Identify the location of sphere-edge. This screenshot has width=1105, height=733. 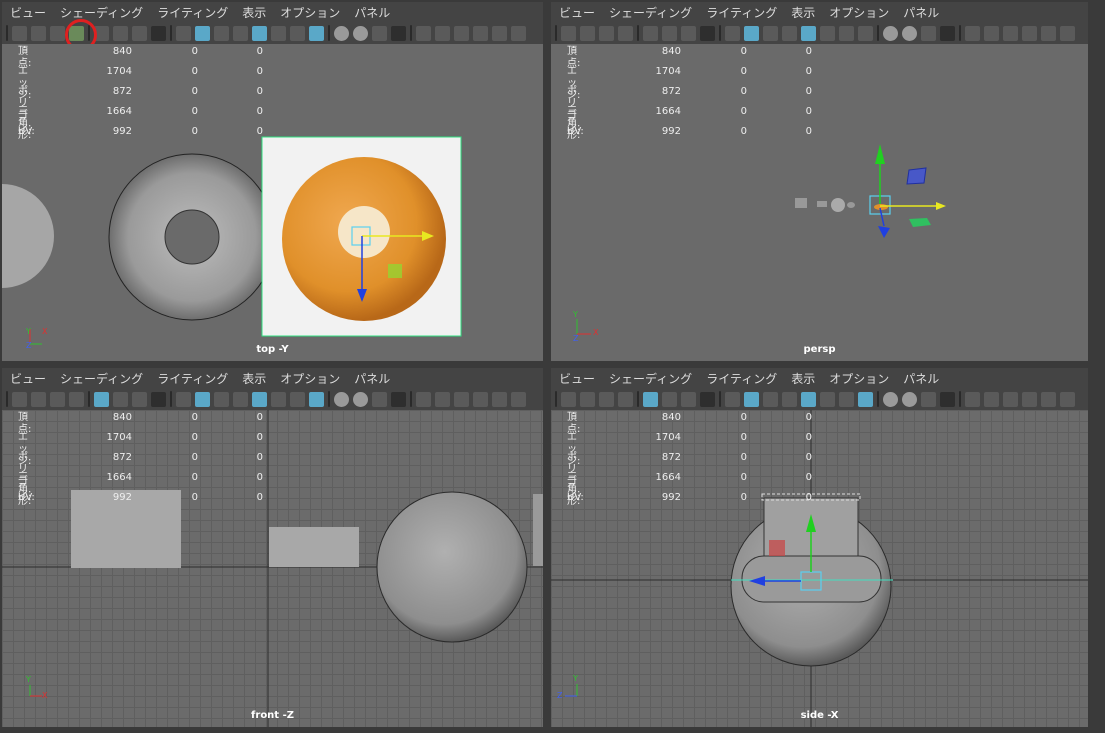
(28, 236).